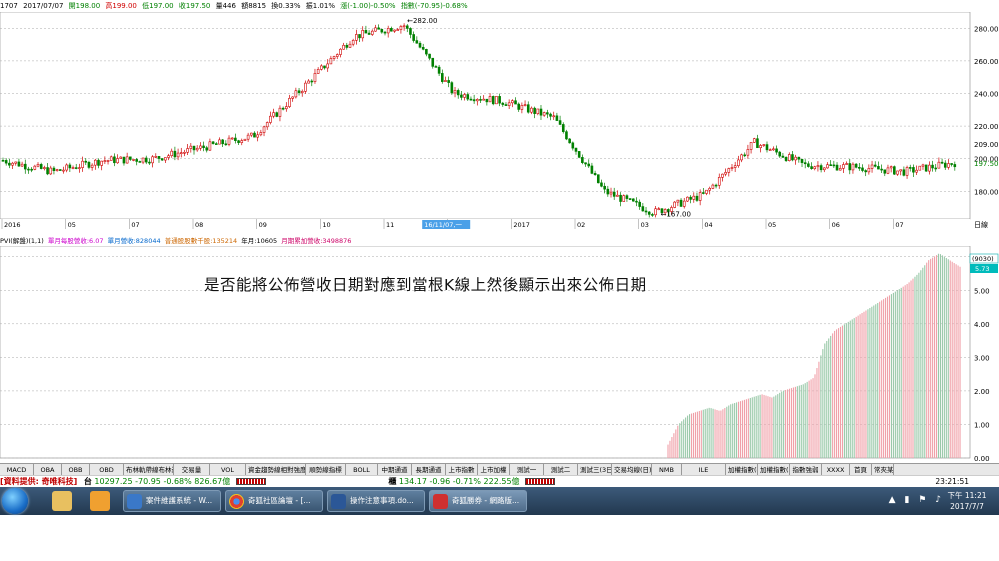 The height and width of the screenshot is (561, 999). I want to click on legend-accum: 月期累加營收:3498876, so click(316, 241).